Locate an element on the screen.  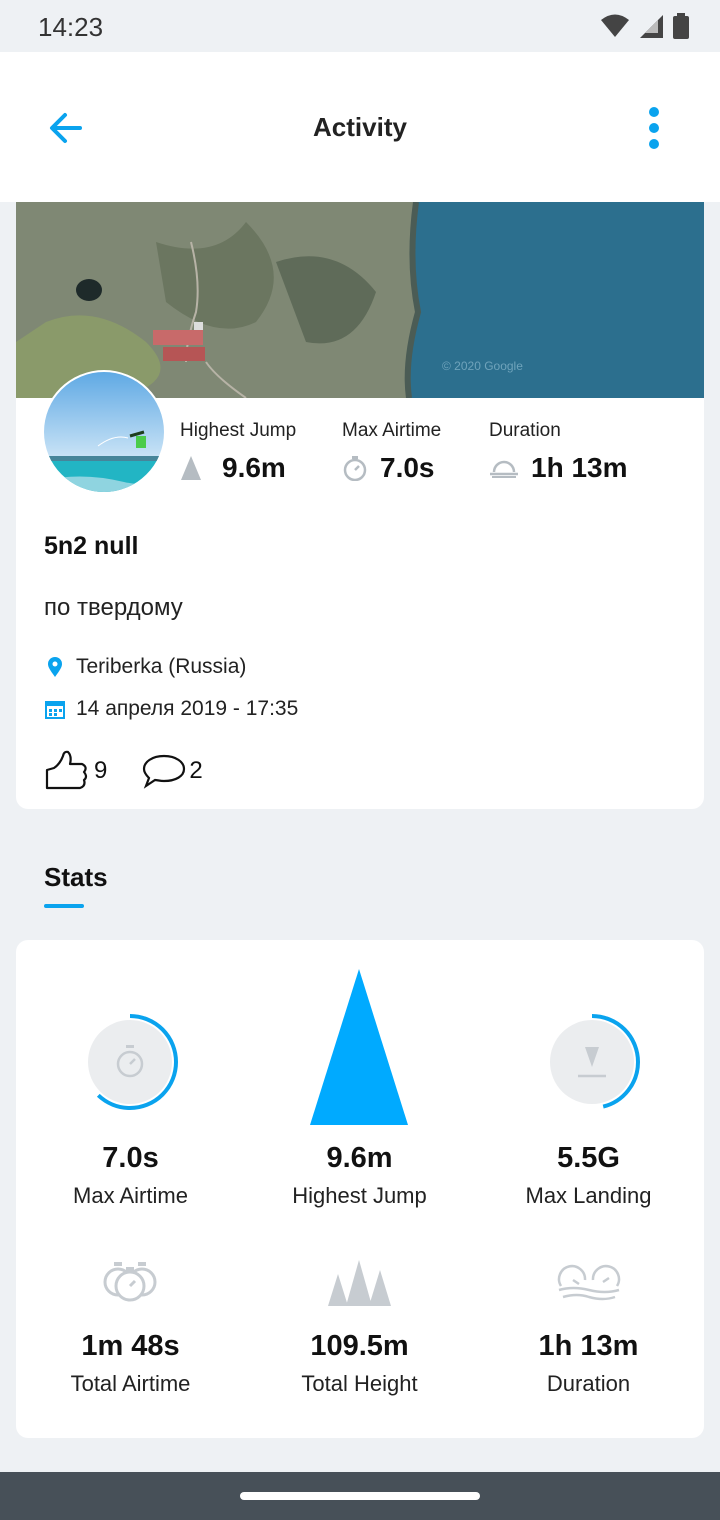
stat-label: Total Height is located at coordinates (359, 1383).